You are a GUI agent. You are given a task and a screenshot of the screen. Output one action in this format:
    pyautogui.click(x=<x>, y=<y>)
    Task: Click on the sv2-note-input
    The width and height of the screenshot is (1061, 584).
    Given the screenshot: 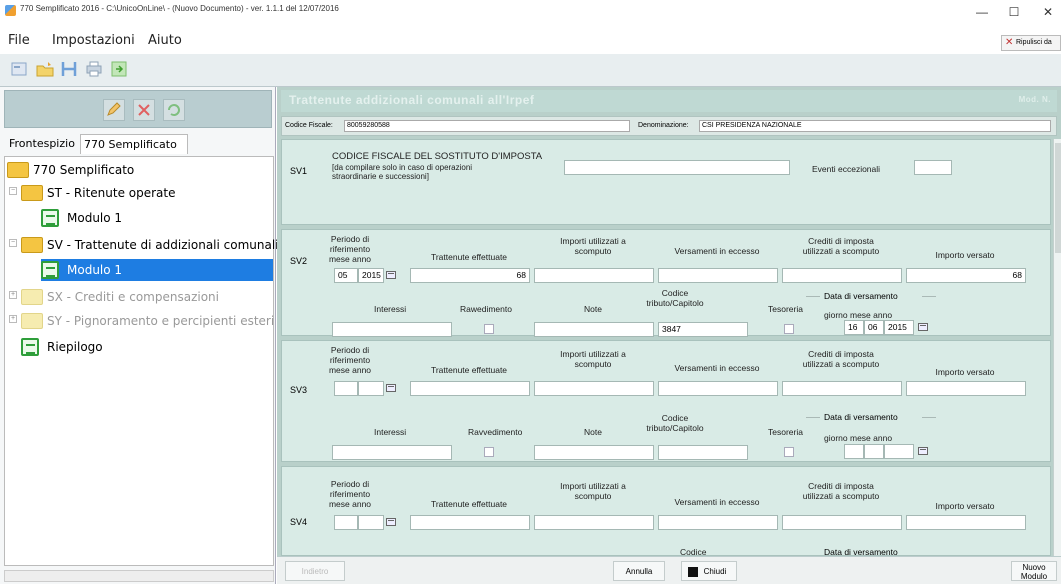 What is the action you would take?
    pyautogui.click(x=594, y=329)
    